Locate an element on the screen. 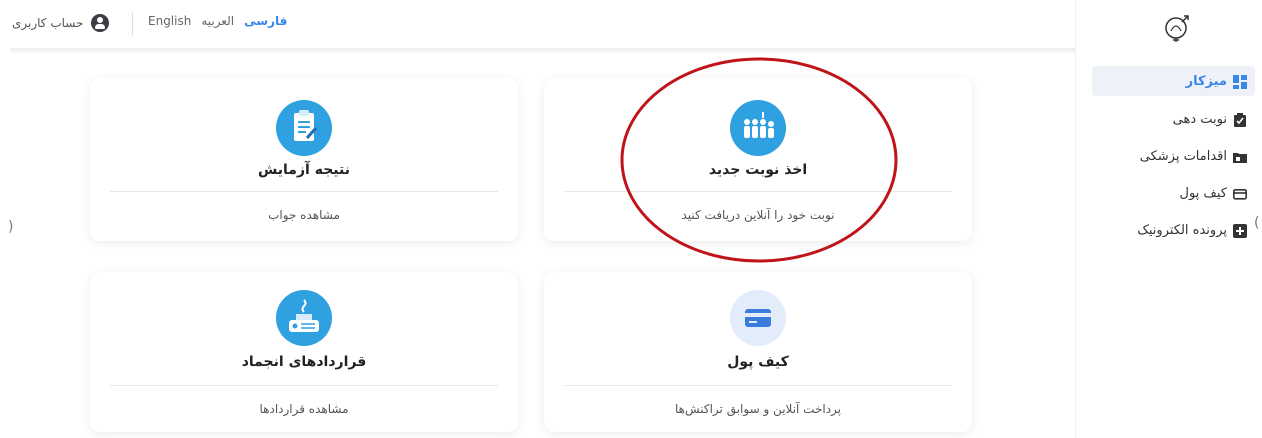  sidebar-item-electronic-file: پرونده الکترونیک is located at coordinates (1173, 230).